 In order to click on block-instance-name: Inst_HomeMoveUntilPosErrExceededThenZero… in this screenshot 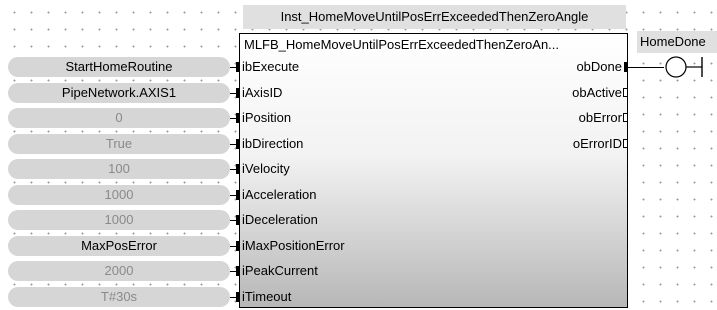, I will do `click(434, 17)`.